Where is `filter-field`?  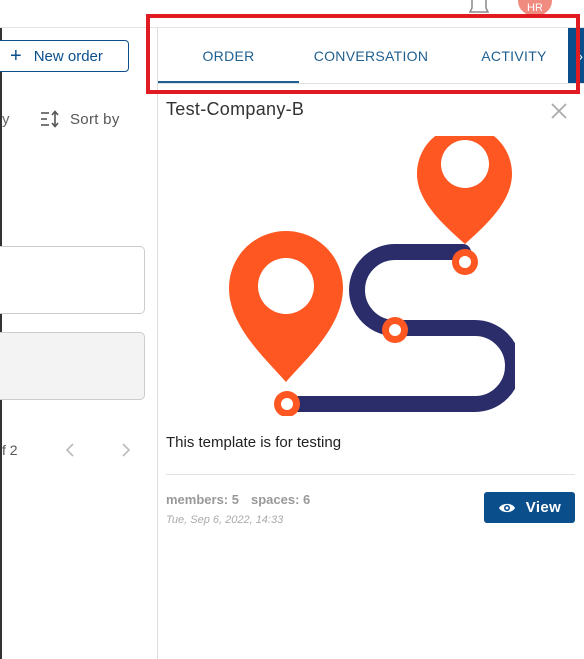
filter-field is located at coordinates (72, 366).